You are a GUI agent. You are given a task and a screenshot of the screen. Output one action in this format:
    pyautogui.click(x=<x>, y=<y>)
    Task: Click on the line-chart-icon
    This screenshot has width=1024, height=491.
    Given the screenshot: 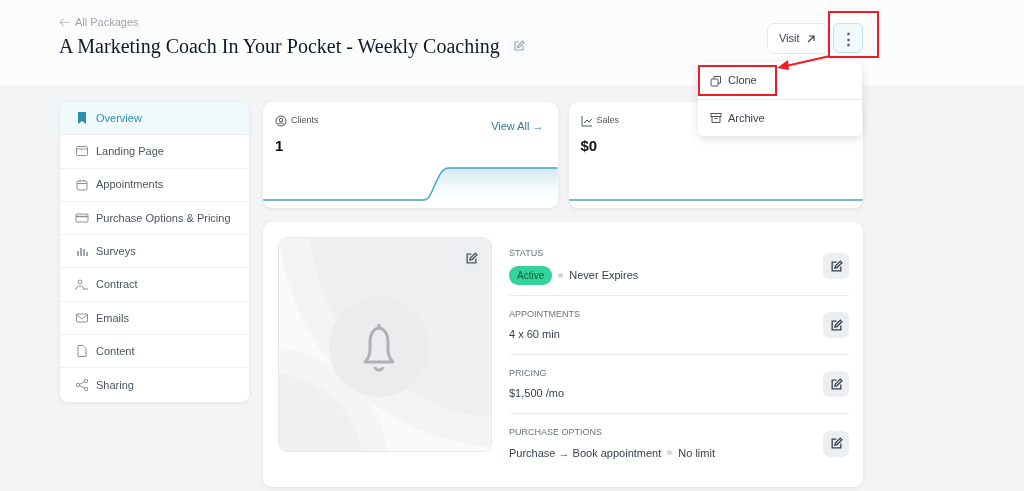 What is the action you would take?
    pyautogui.click(x=586, y=120)
    